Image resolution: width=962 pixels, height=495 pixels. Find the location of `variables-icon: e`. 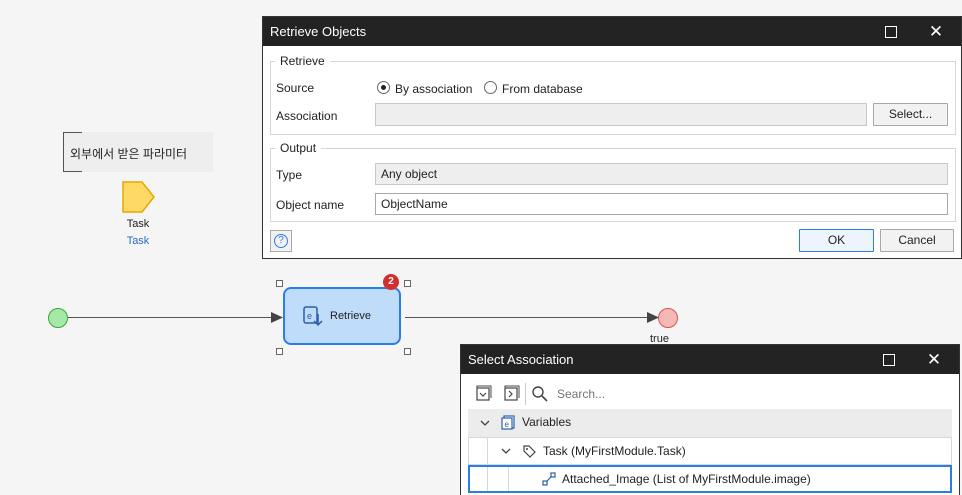

variables-icon: e is located at coordinates (508, 422).